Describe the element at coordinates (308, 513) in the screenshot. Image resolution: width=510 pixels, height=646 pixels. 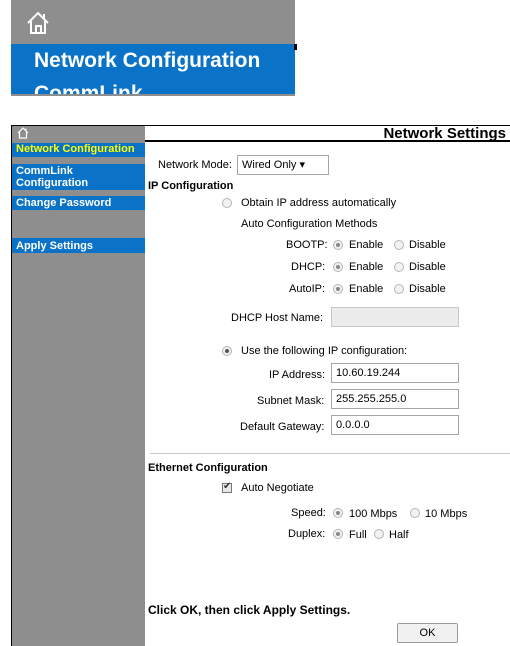
I see `speed-label: Speed:` at that location.